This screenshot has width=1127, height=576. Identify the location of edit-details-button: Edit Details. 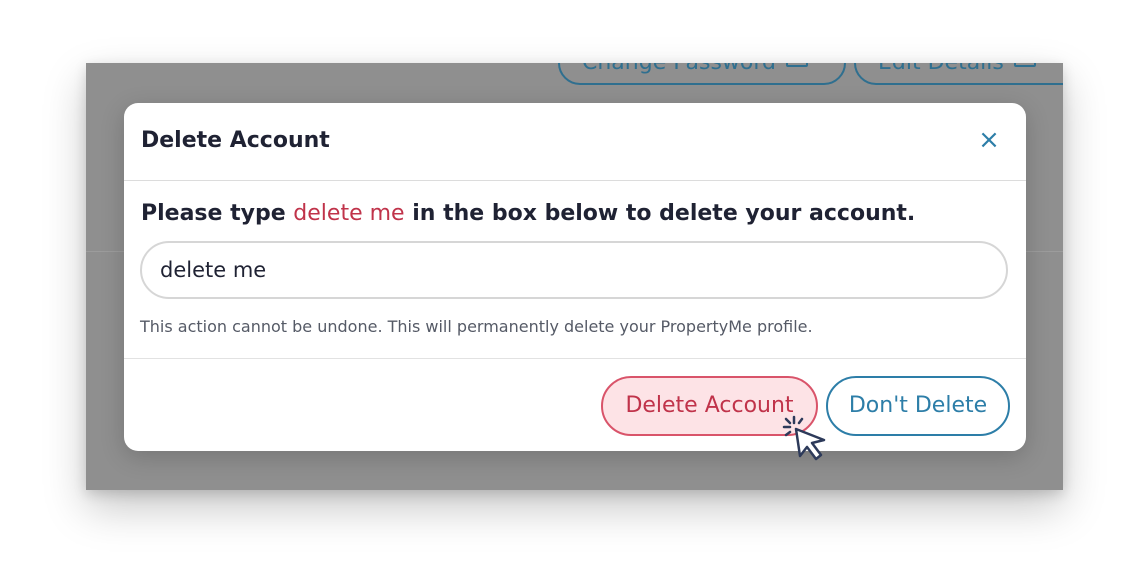
(958, 74).